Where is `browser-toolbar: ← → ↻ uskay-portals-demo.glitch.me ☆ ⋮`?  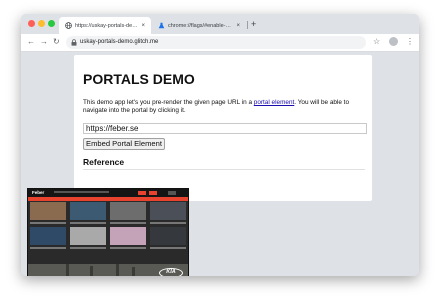
browser-toolbar: ← → ↻ uskay-portals-demo.glitch.me ☆ ⋮ is located at coordinates (220, 43).